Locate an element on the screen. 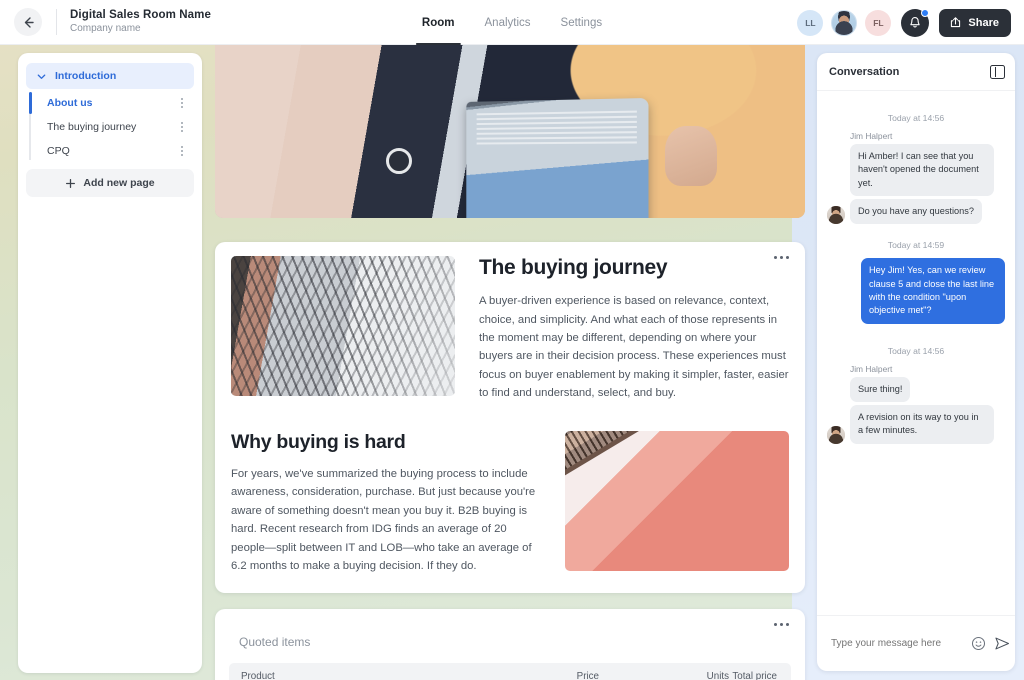 This screenshot has width=1024, height=680. chevron-down-icon is located at coordinates (41, 76).